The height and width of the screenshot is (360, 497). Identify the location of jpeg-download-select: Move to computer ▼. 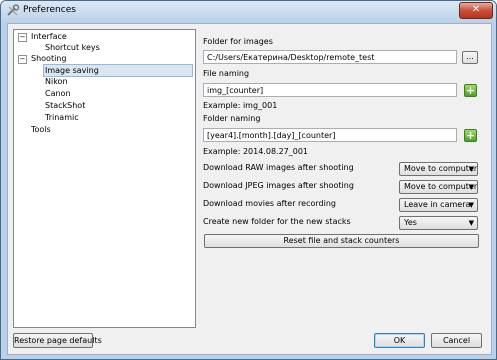
(438, 187).